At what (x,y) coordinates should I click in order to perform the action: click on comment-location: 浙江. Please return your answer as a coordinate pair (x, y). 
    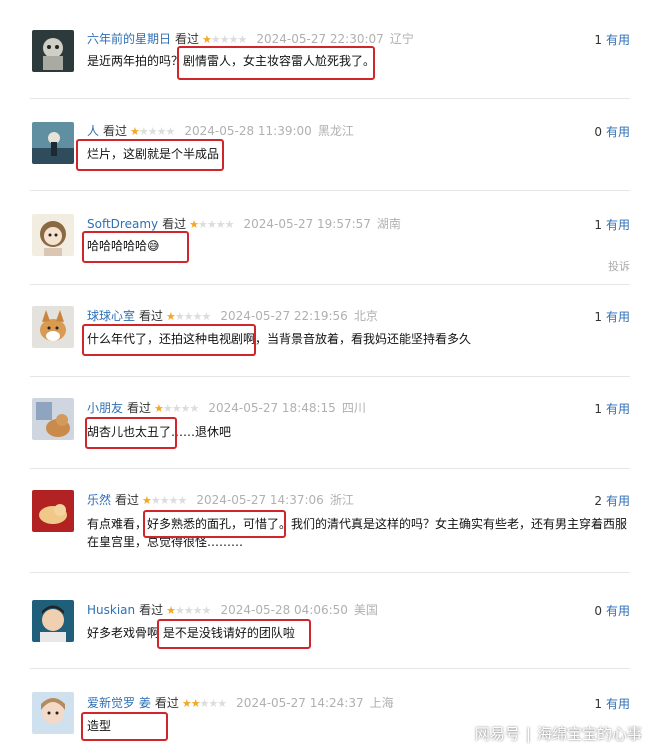
    Looking at the image, I should click on (341, 500).